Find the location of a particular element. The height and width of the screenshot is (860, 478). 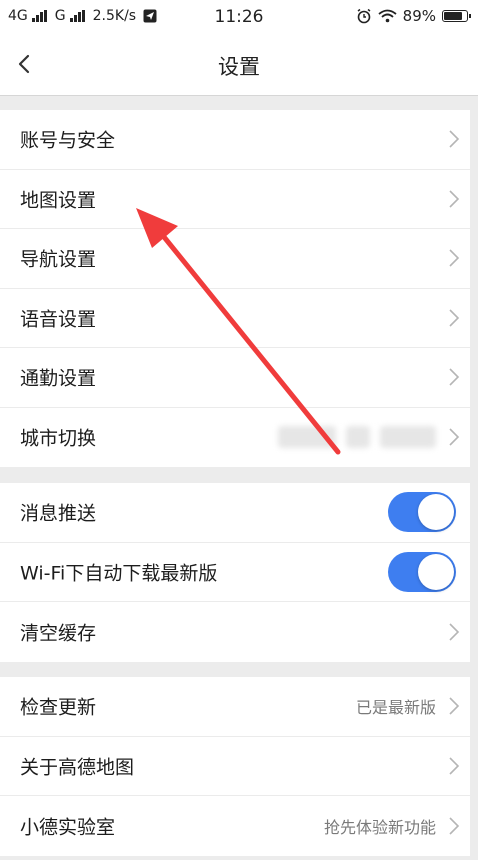

row-check-update: 检查更新 已是最新版 is located at coordinates (235, 707).